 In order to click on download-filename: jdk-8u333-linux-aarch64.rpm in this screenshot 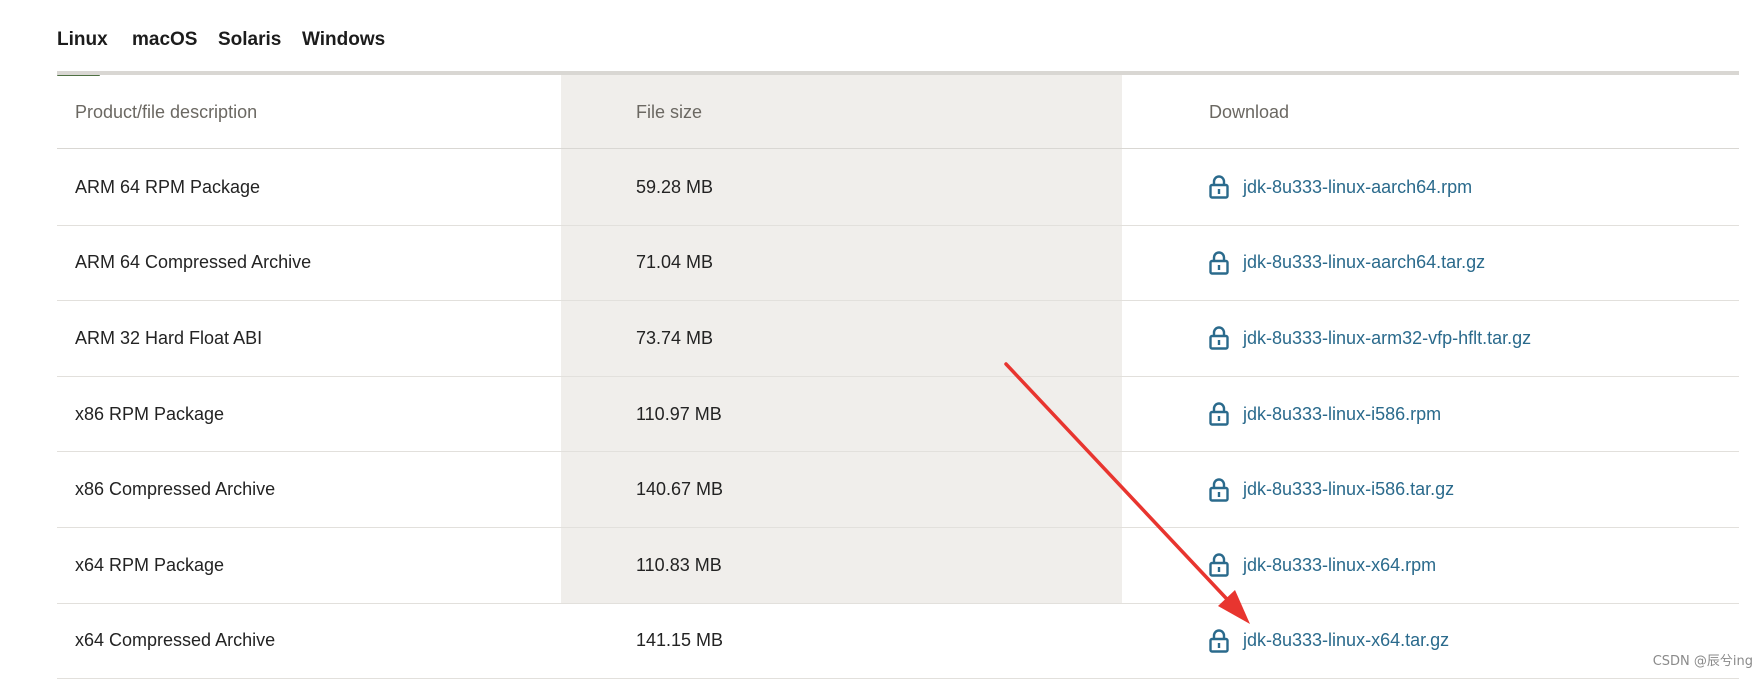, I will do `click(1358, 186)`.